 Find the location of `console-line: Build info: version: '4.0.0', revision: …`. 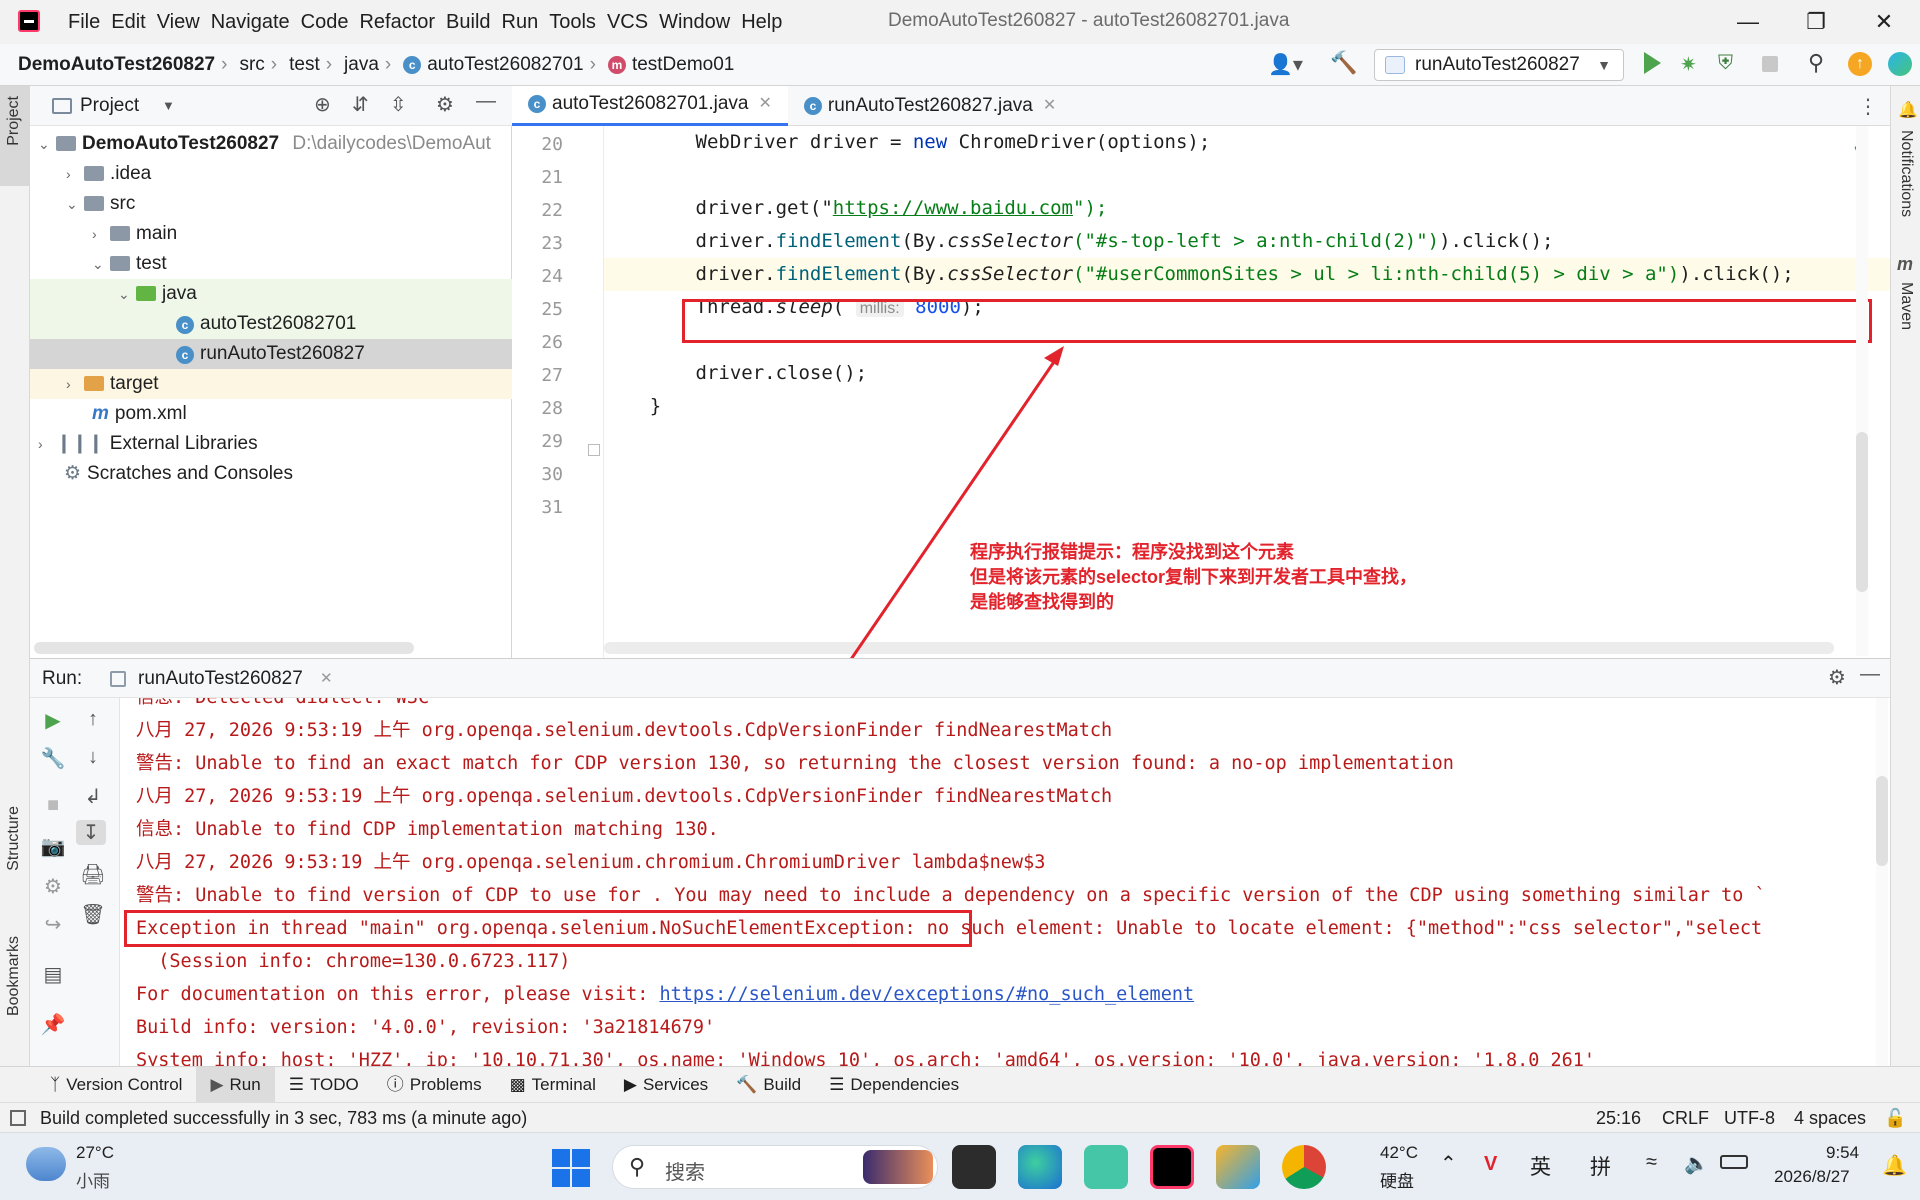

console-line: Build info: version: '4.0.0', revision: … is located at coordinates (426, 1027).